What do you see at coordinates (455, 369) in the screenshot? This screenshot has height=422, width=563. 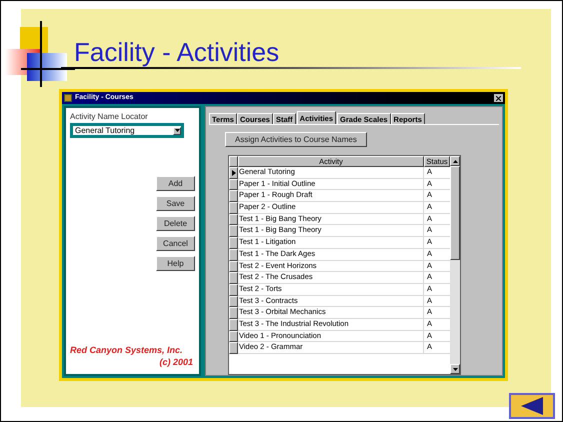 I see `scroll-down-icon` at bounding box center [455, 369].